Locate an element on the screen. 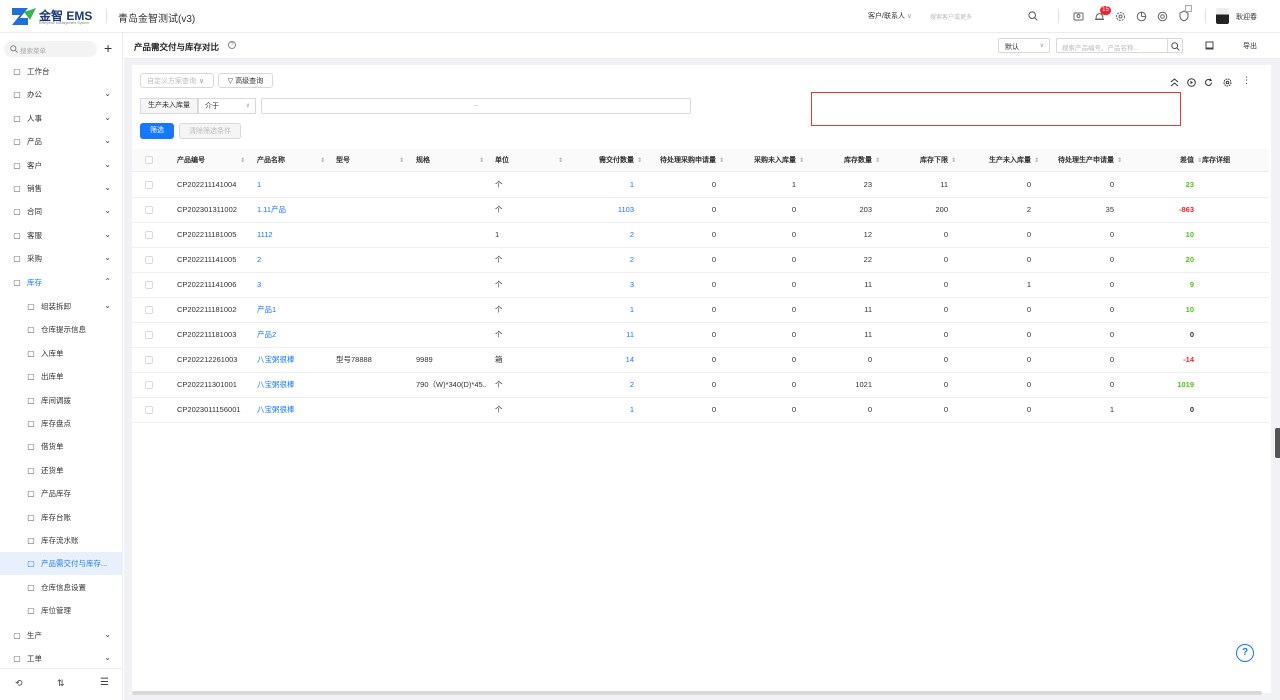 This screenshot has height=700, width=1280. column-header: 库存下限 ⇕ is located at coordinates (922, 161).